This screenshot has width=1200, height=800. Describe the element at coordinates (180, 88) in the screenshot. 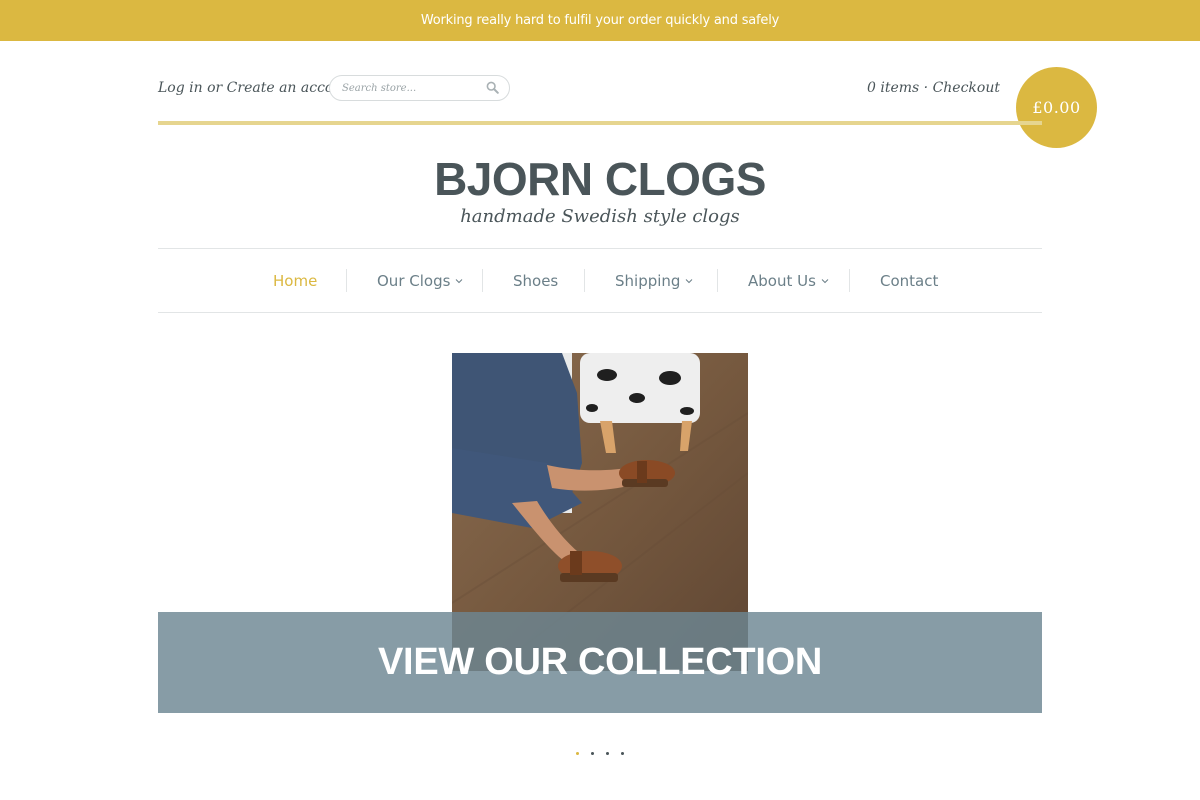

I see `login-link: Log in` at that location.